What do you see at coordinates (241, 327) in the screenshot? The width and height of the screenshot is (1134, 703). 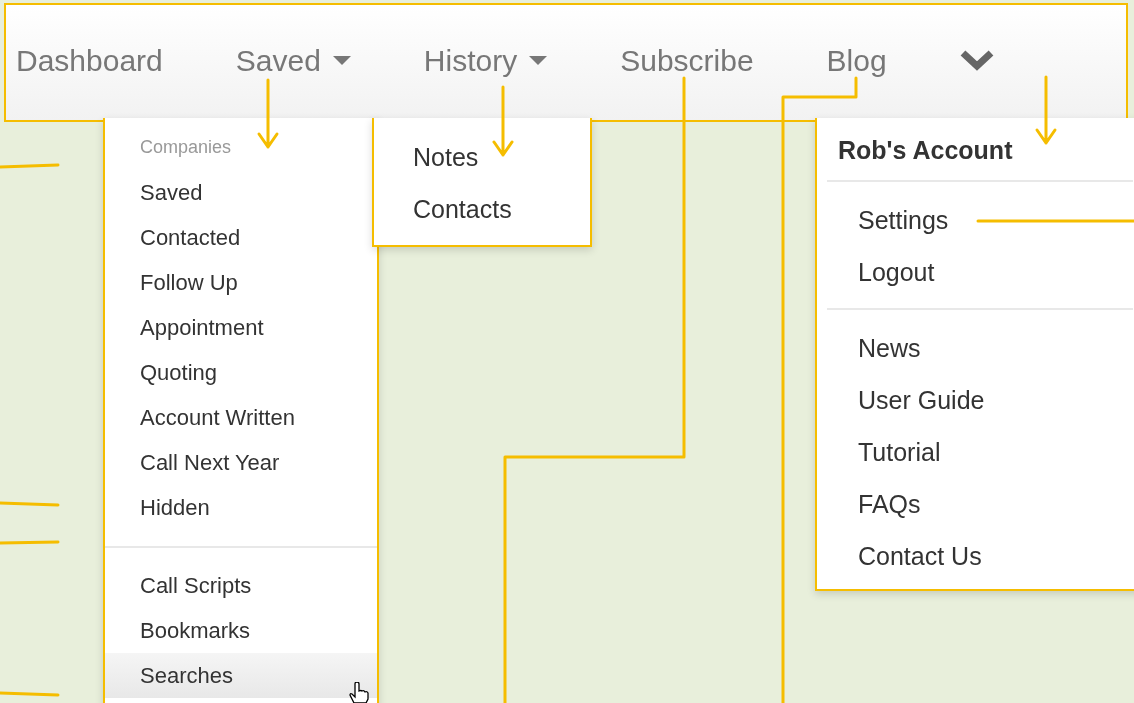 I see `menu-item: Appointment` at bounding box center [241, 327].